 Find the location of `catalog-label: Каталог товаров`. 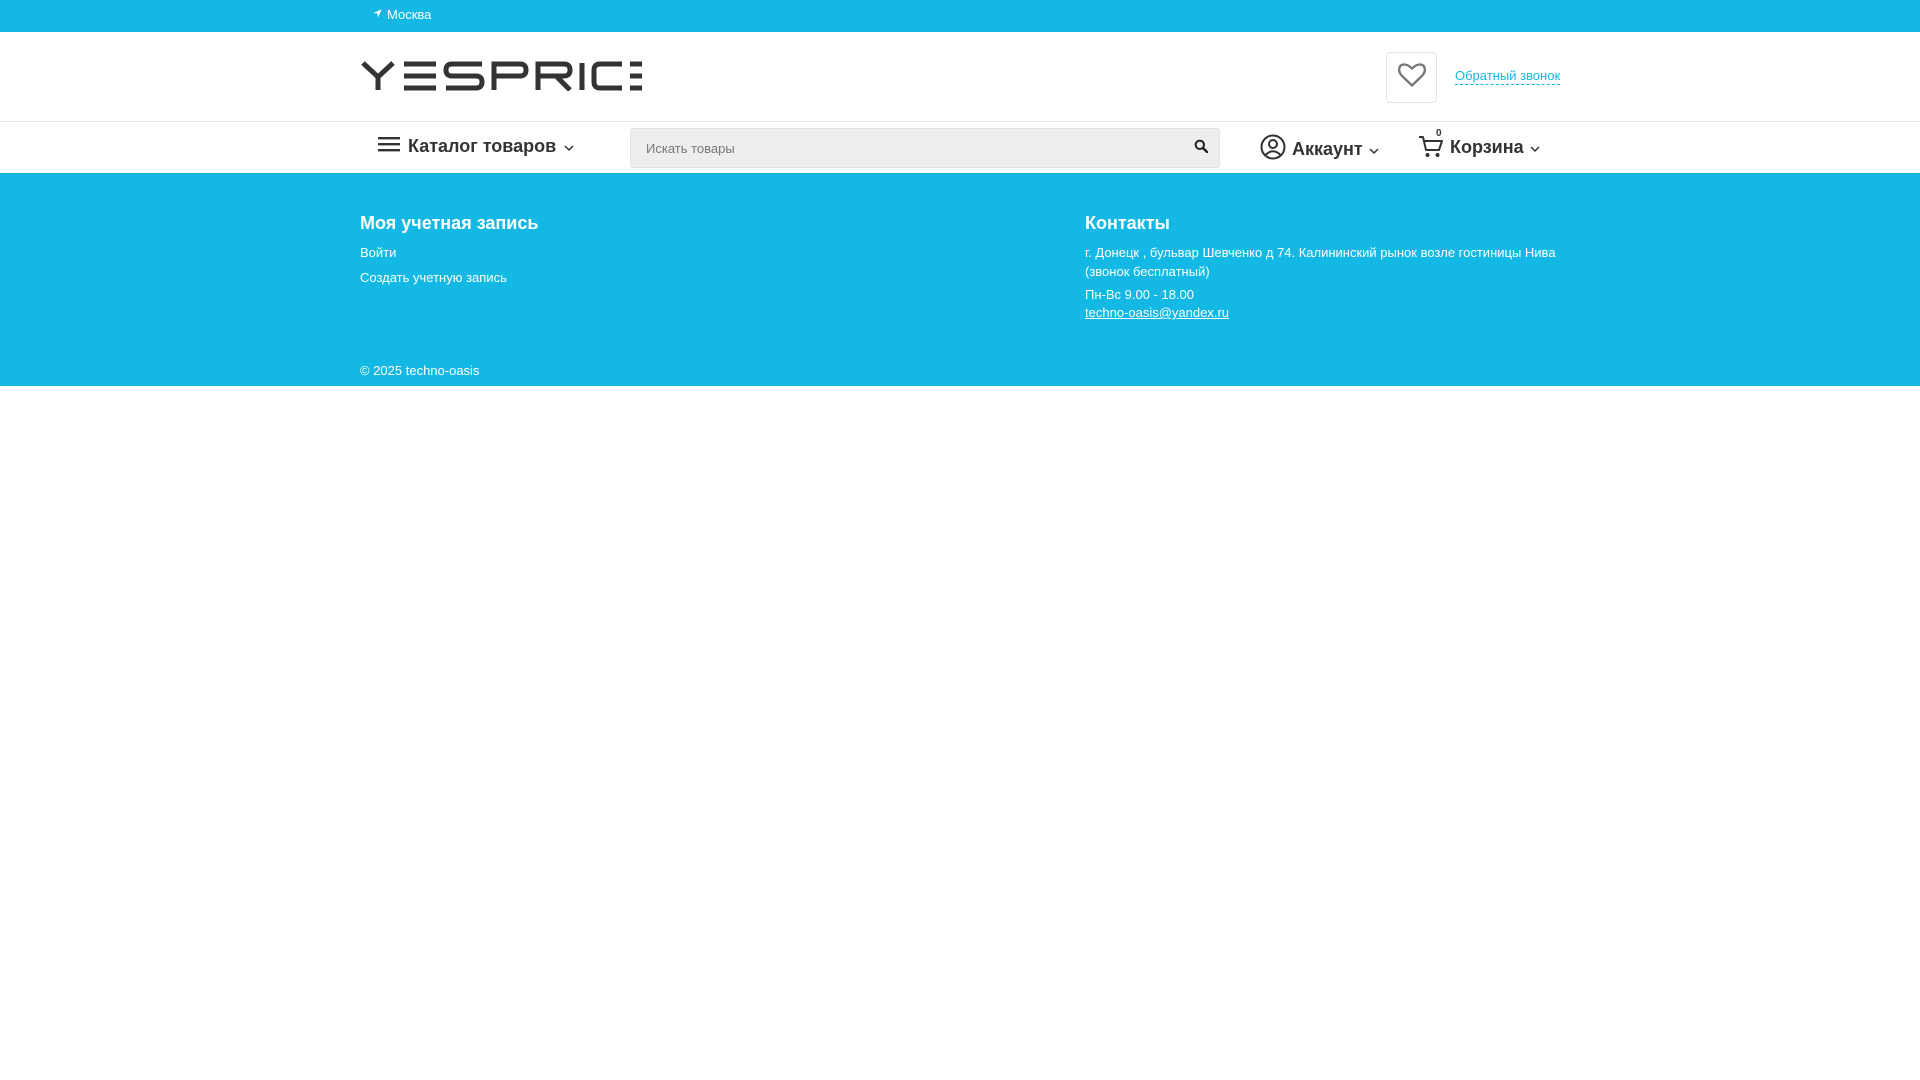

catalog-label: Каталог товаров is located at coordinates (482, 146).